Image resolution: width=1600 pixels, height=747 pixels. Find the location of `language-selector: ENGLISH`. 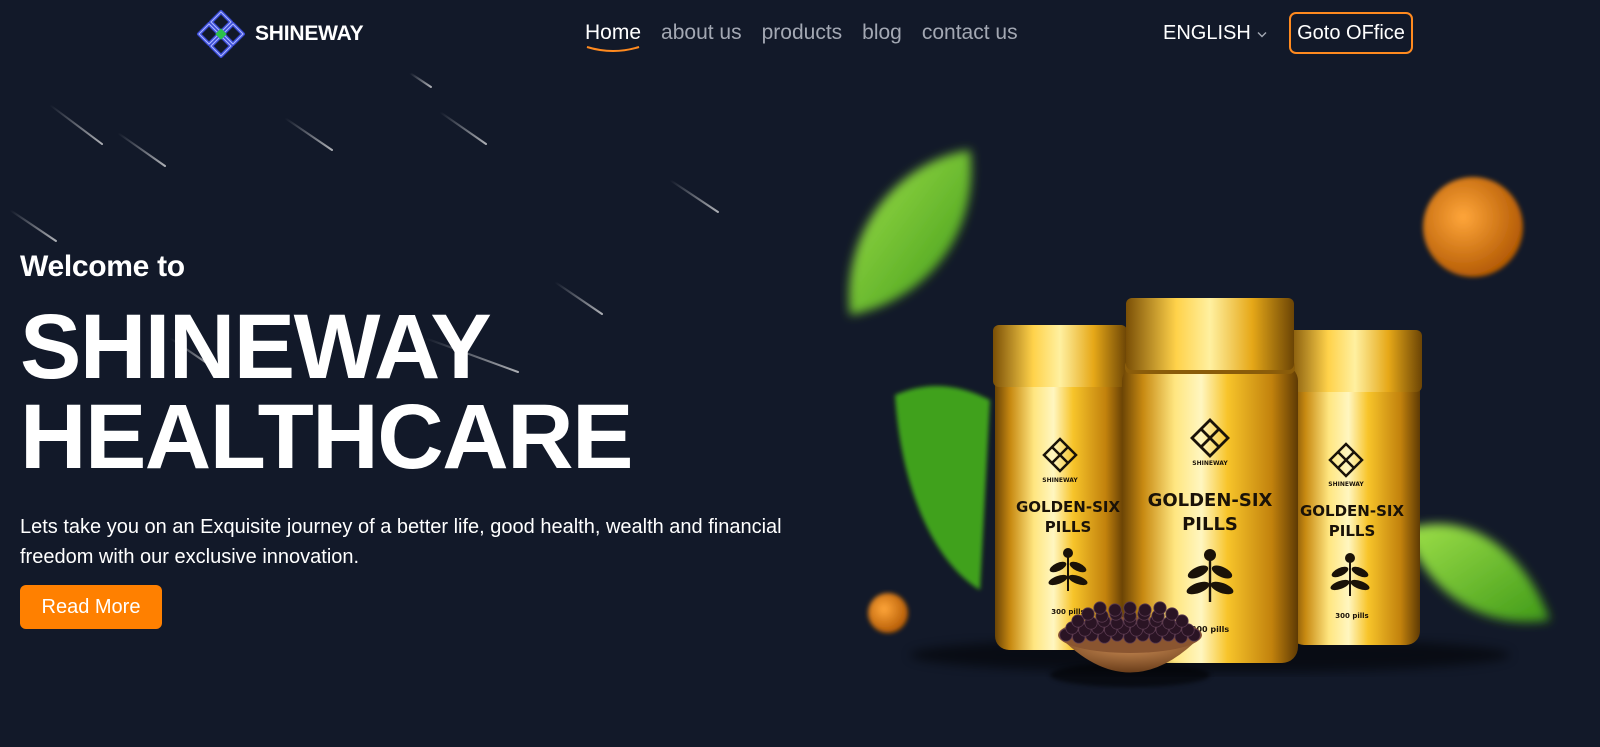

language-selector: ENGLISH is located at coordinates (1215, 33).